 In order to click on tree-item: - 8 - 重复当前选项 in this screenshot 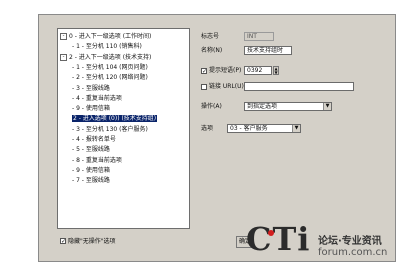, I will do `click(97, 160)`.